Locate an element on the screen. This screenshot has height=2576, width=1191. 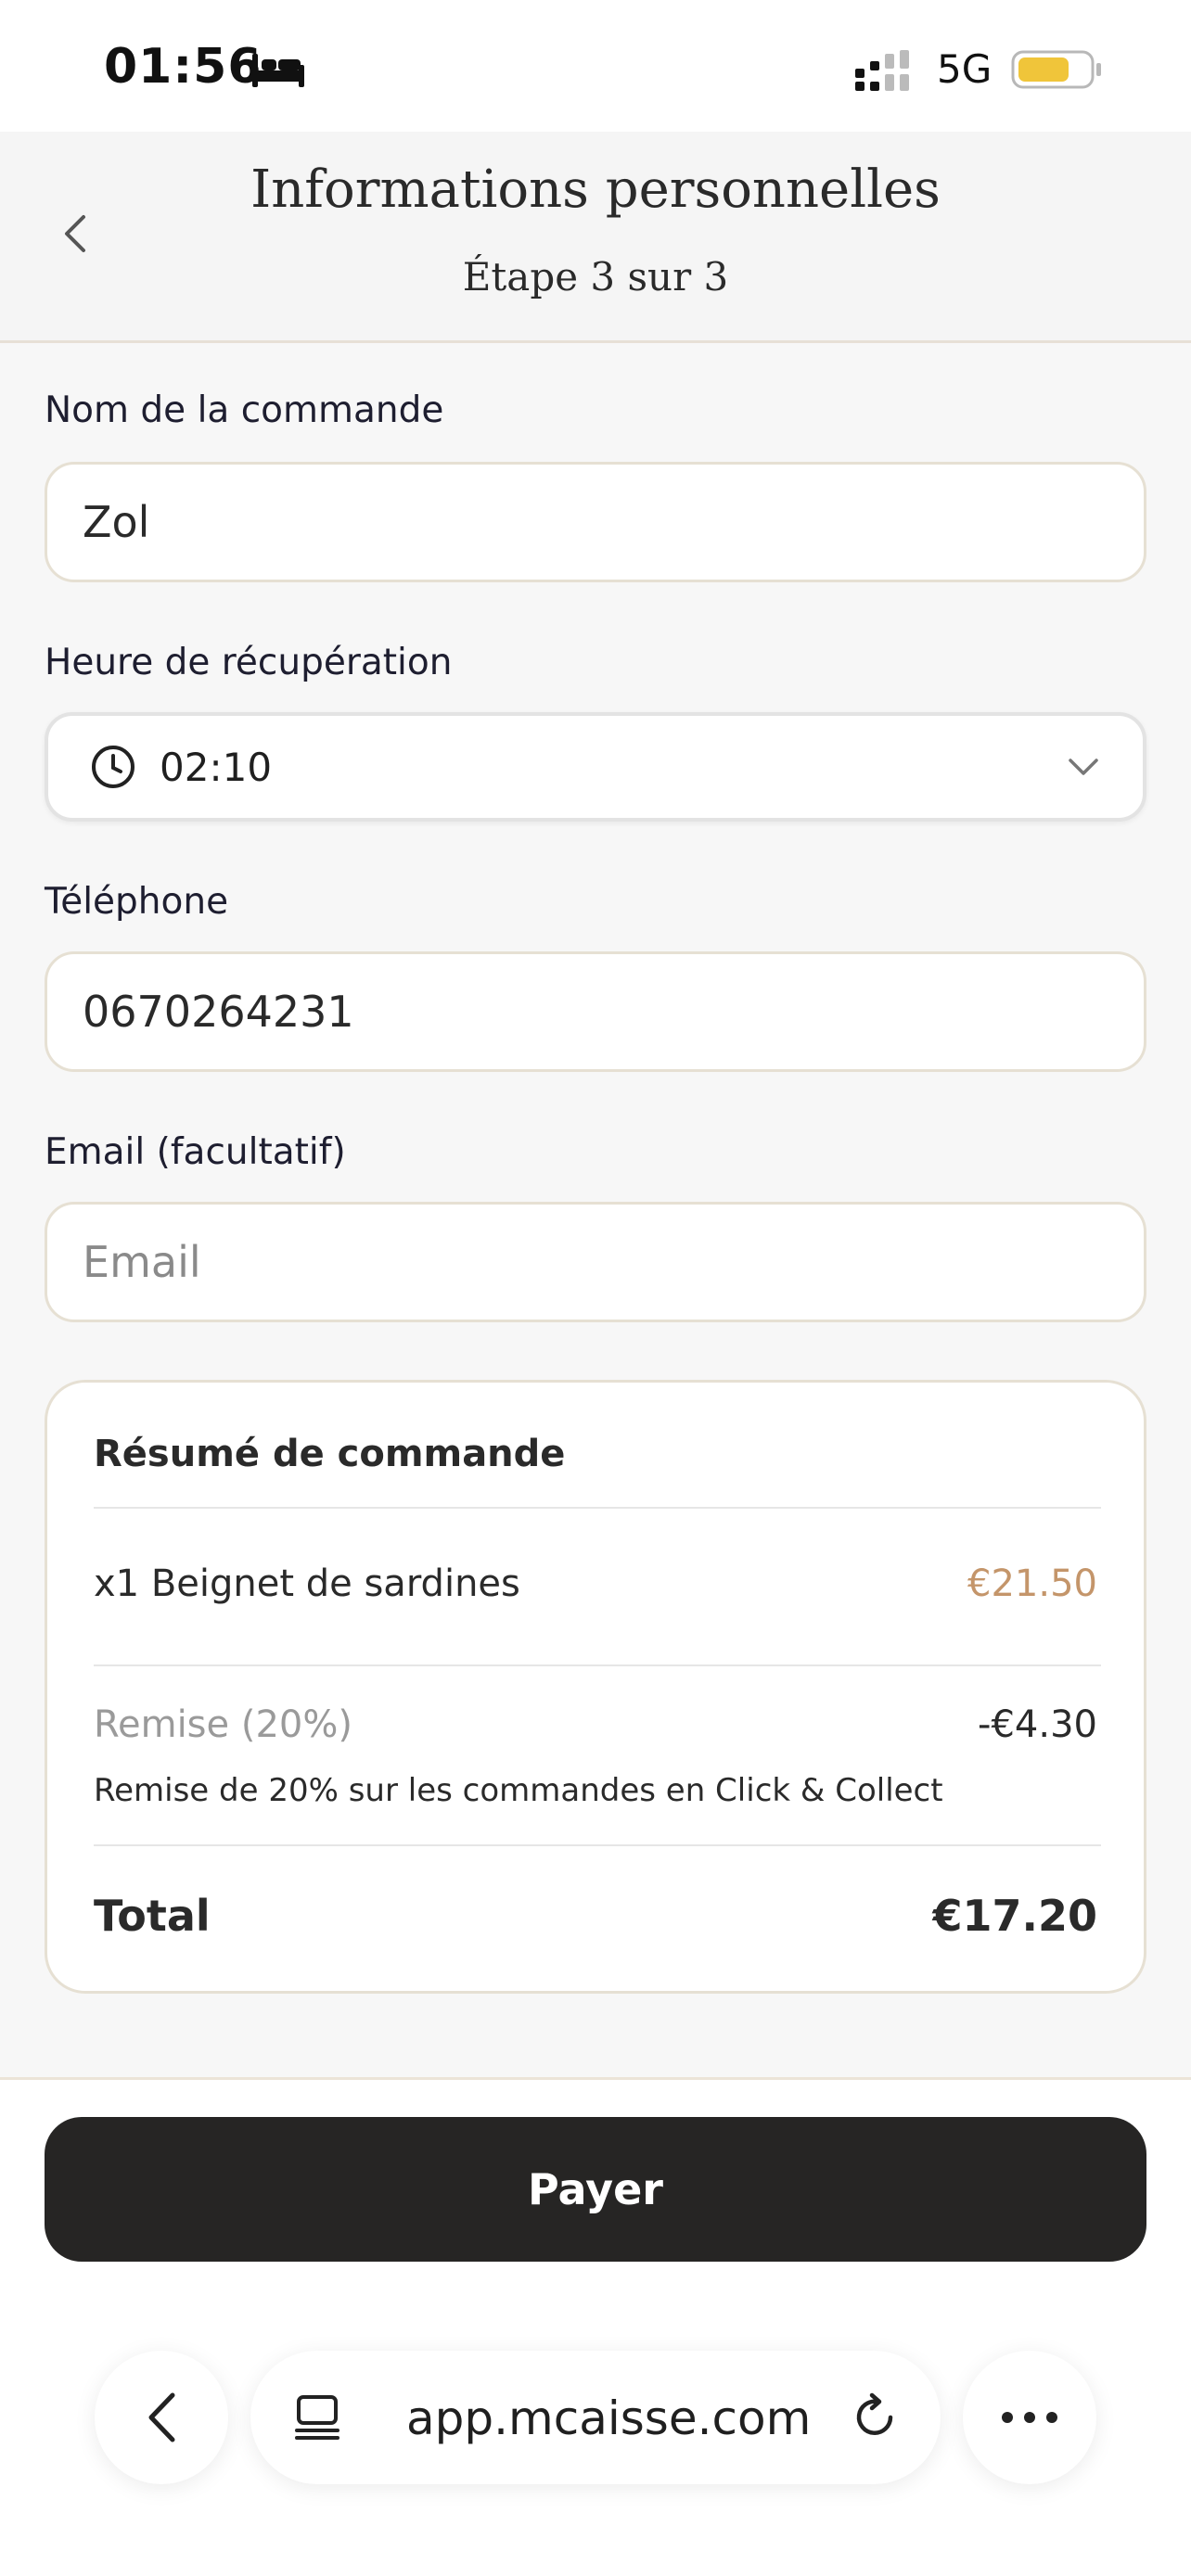
total-amount: €17.20 is located at coordinates (1014, 1916).